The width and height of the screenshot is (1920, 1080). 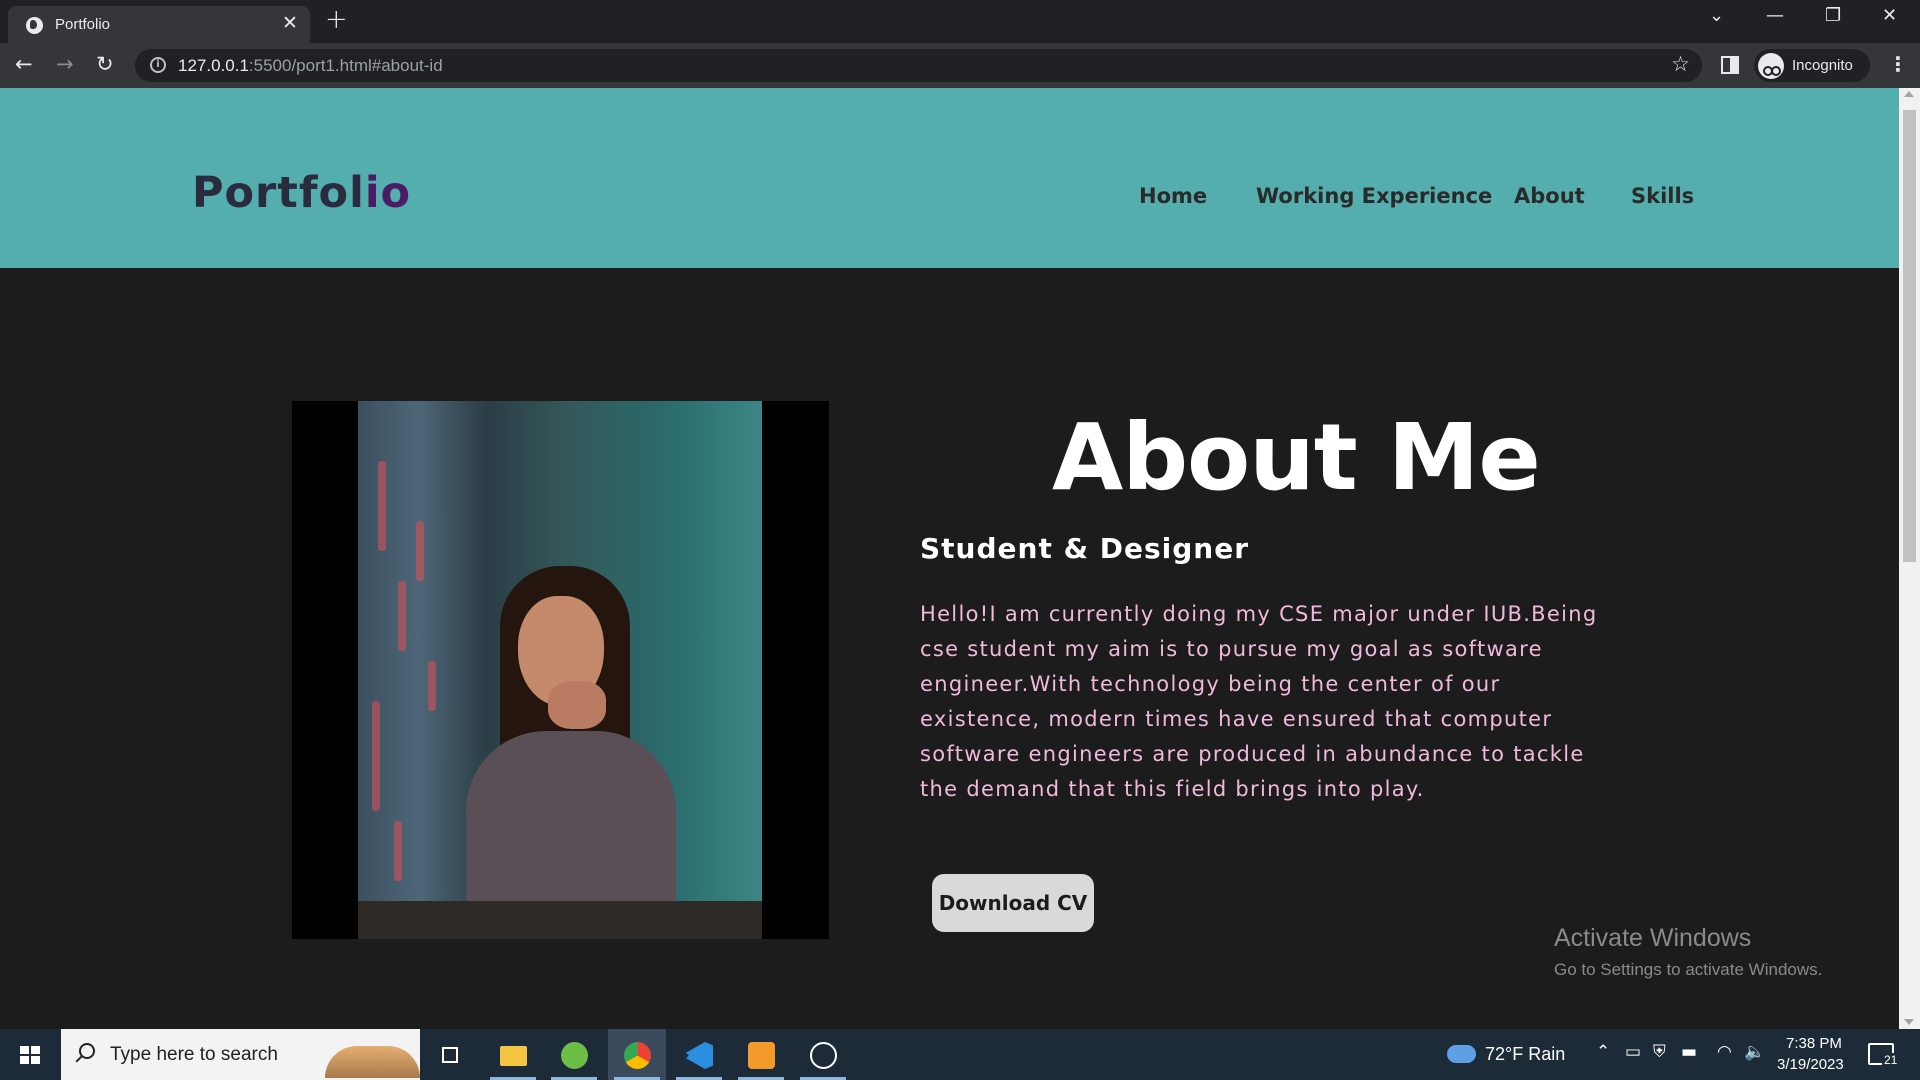 I want to click on page-scrollbar, so click(x=1909, y=558).